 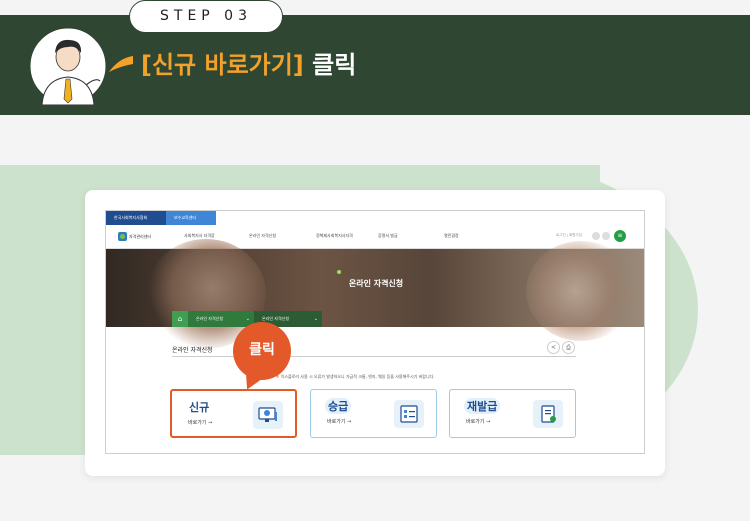 I want to click on hero-dot-icon, so click(x=339, y=272).